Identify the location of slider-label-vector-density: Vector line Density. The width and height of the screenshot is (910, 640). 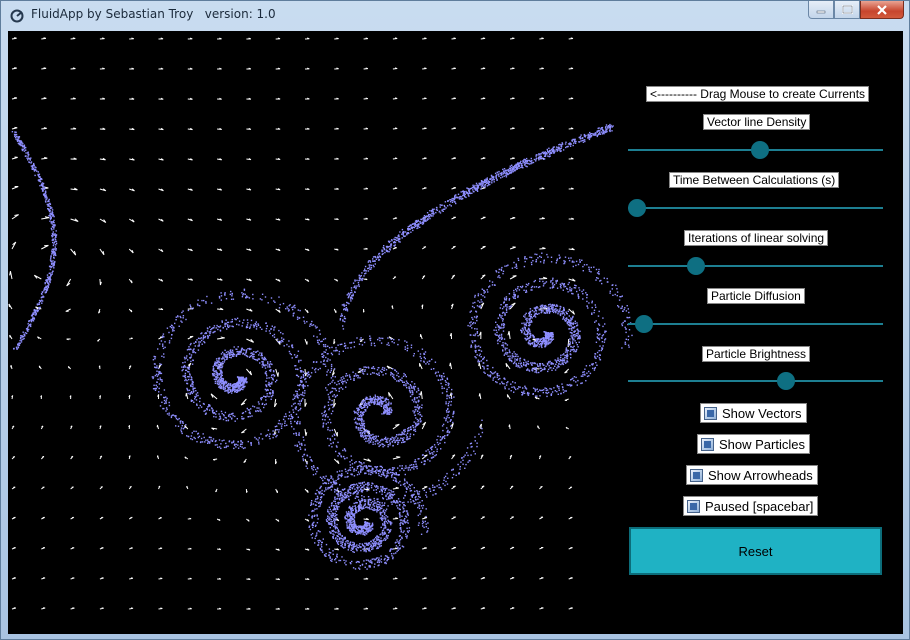
(757, 122).